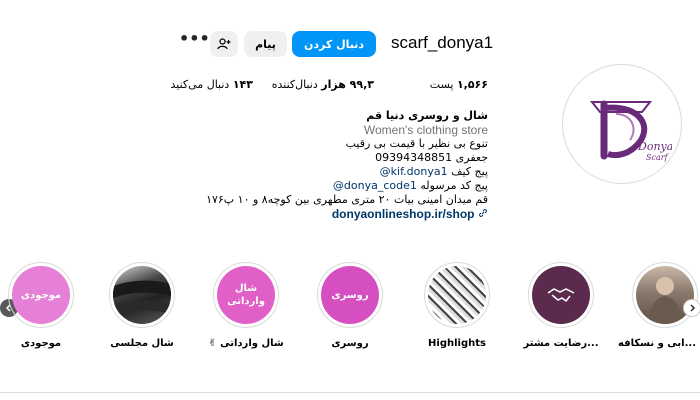 This screenshot has height=400, width=700. I want to click on highlight-cover-text: شال وارداتی, so click(246, 295).